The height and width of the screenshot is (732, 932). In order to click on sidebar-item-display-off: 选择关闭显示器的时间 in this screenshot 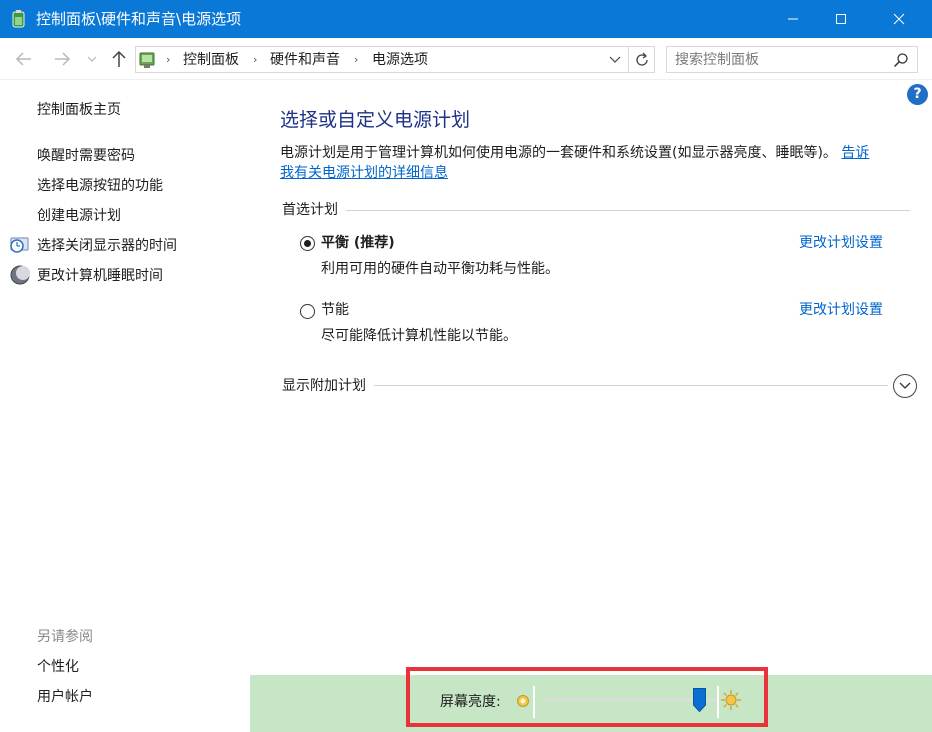, I will do `click(107, 246)`.